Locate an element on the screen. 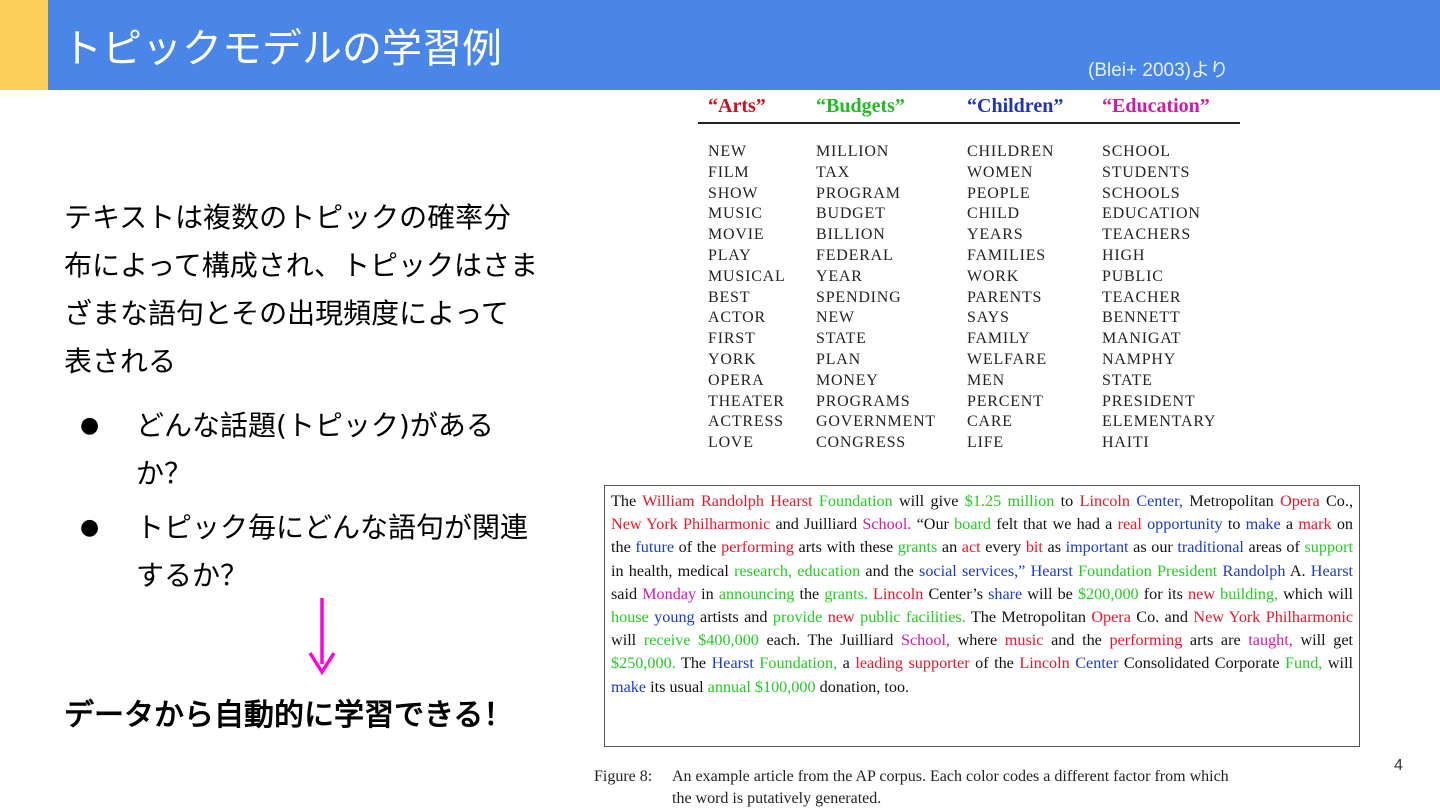 Image resolution: width=1440 pixels, height=810 pixels. topic-word: LOVE is located at coordinates (731, 443).